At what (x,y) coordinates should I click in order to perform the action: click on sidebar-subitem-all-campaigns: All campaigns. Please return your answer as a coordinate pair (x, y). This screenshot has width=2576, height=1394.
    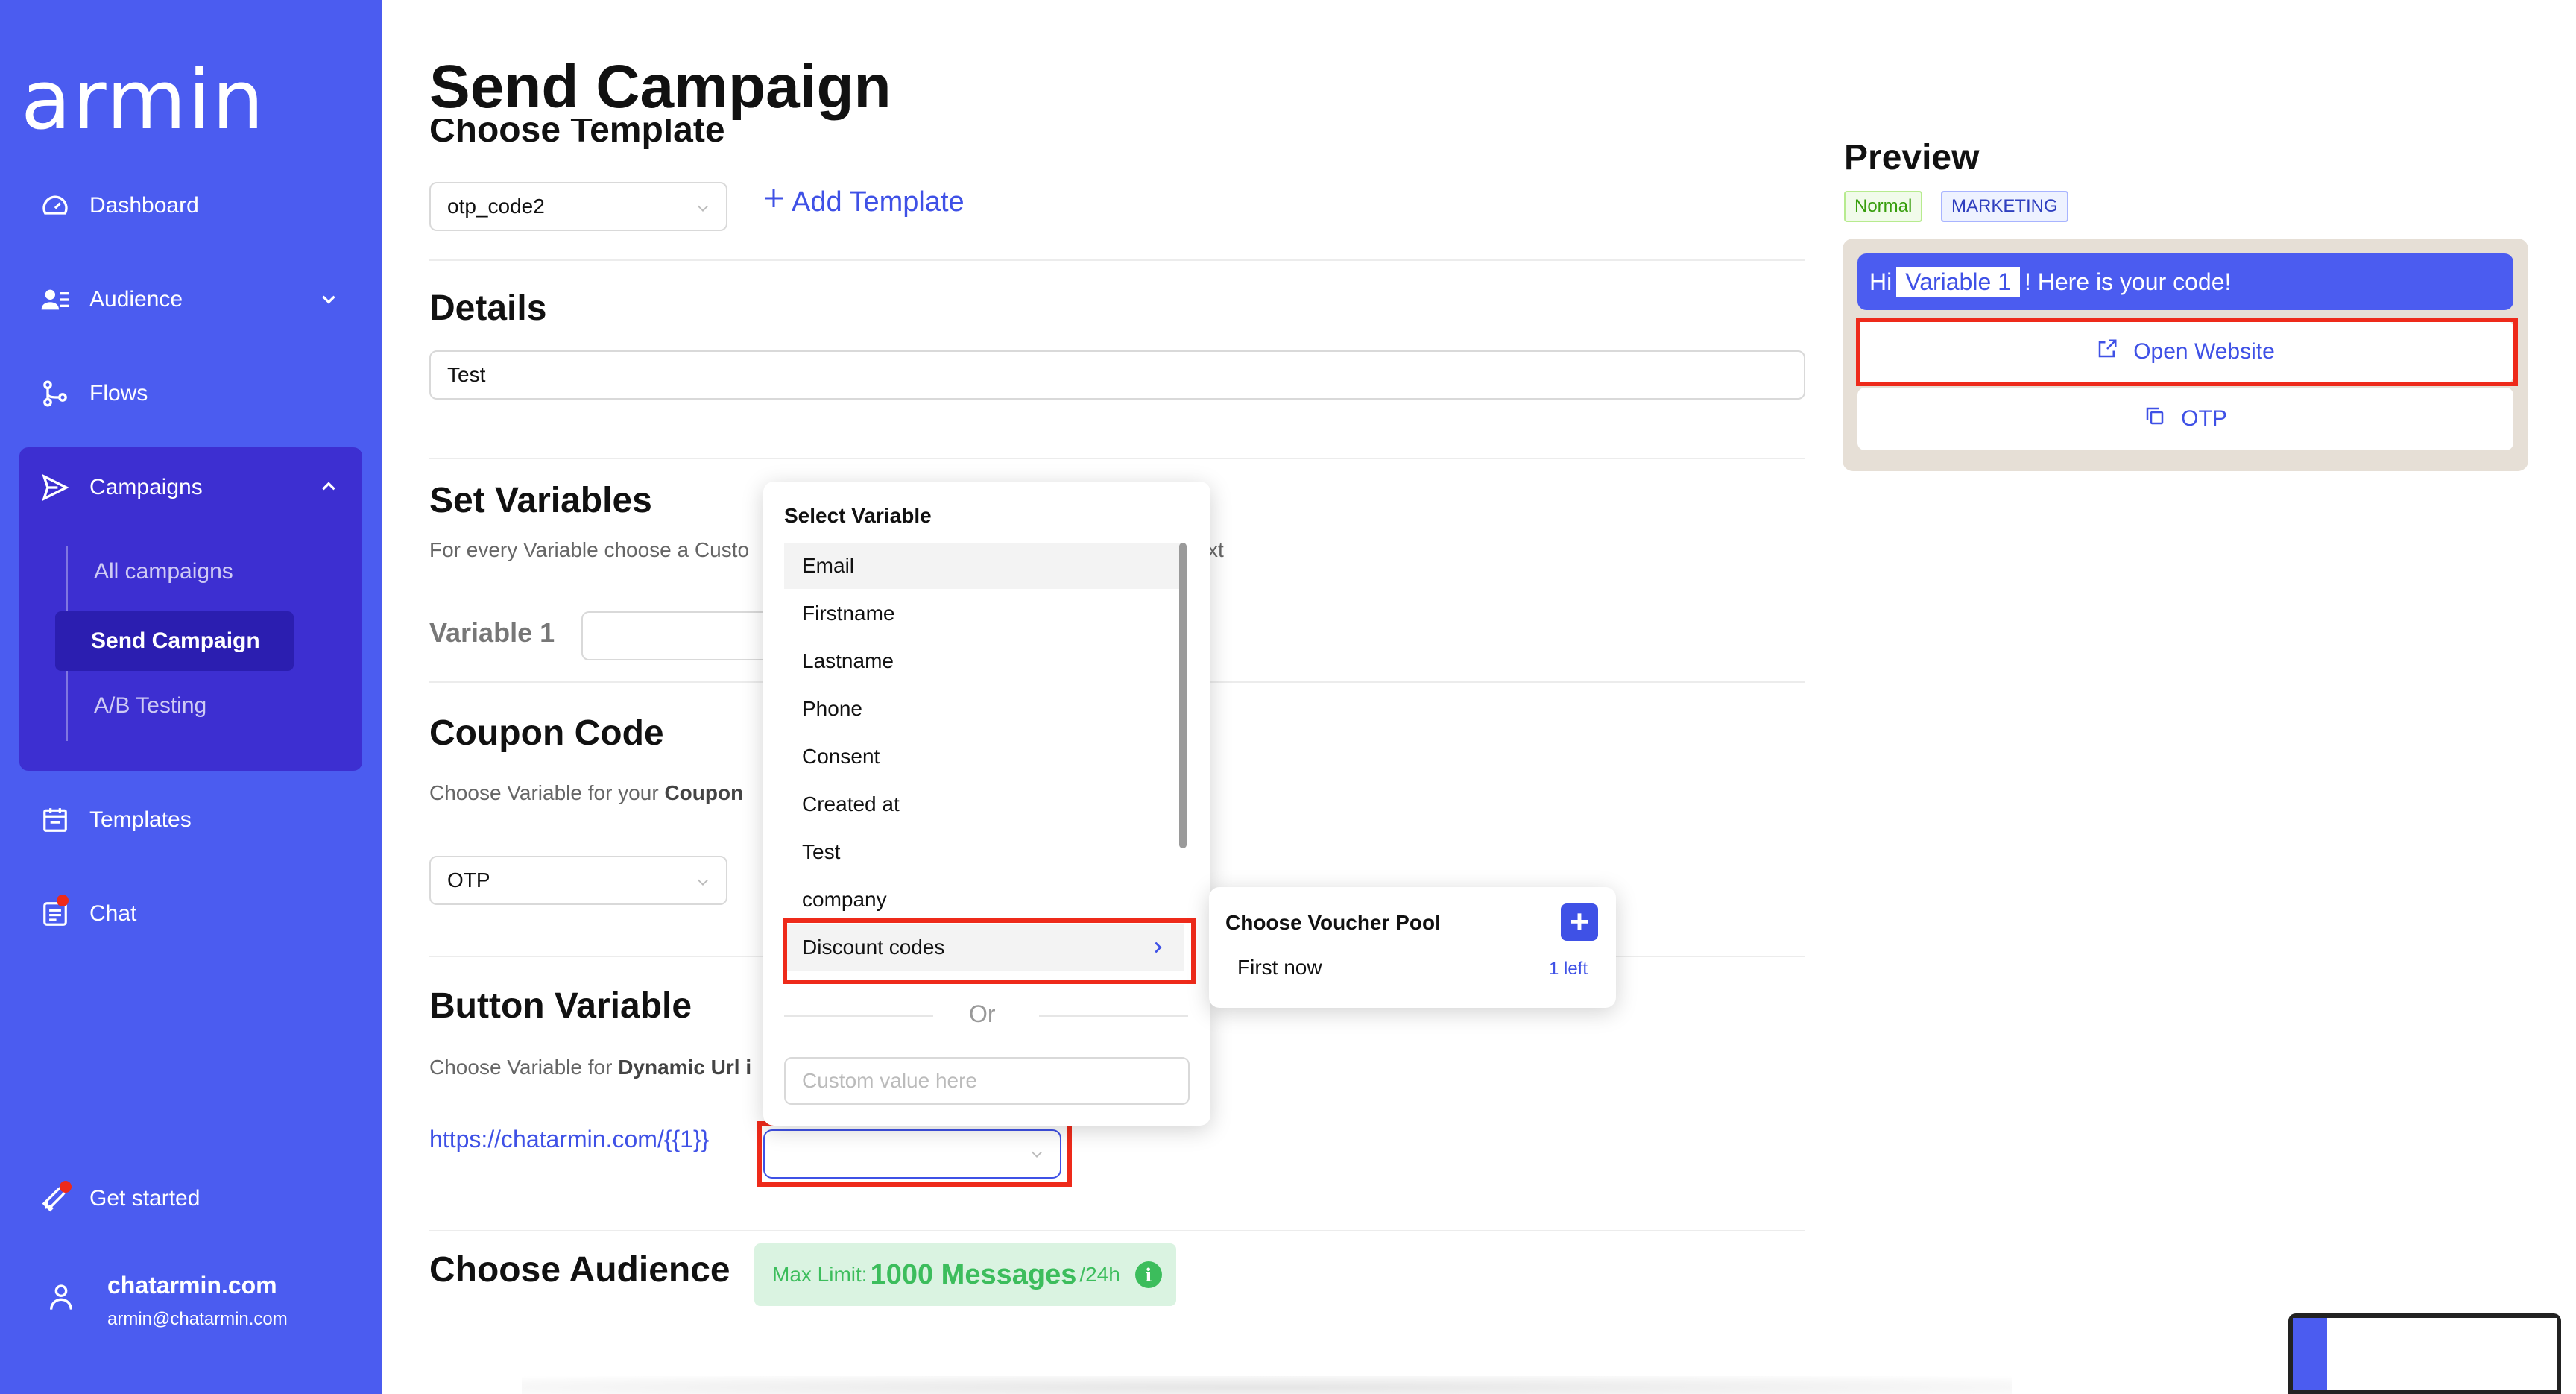
    Looking at the image, I should click on (163, 572).